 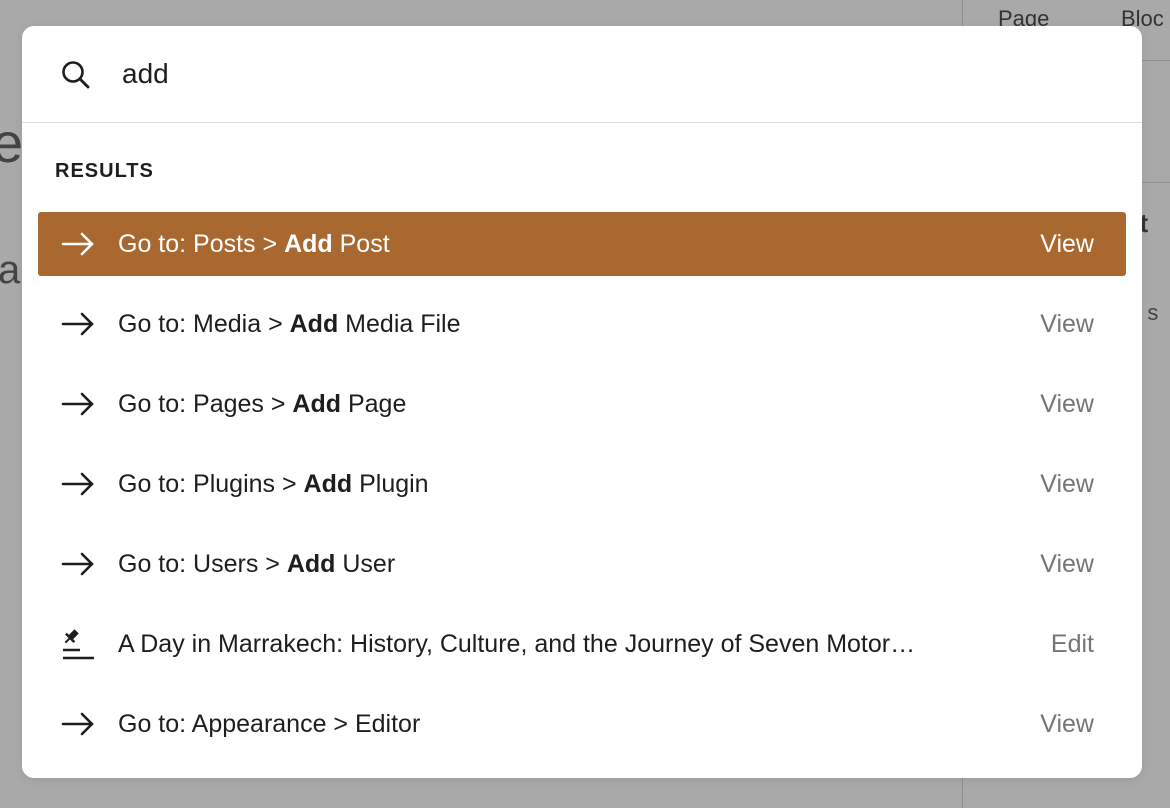 What do you see at coordinates (269, 724) in the screenshot?
I see `result-label: Go to: Appearance > Editor` at bounding box center [269, 724].